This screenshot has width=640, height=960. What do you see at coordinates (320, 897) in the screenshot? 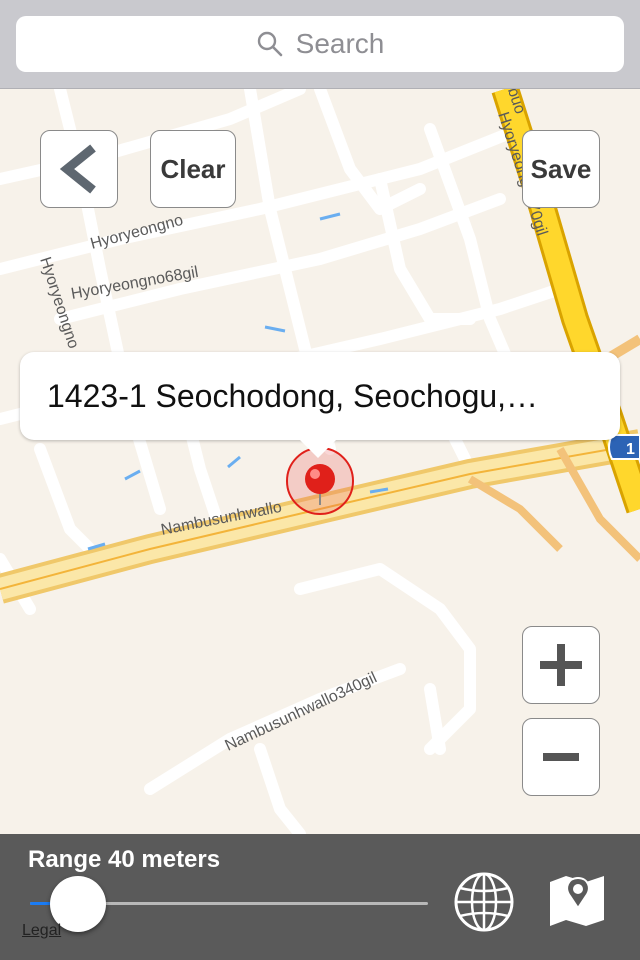
I see `range-toolbar: Range 40 meters Legal` at bounding box center [320, 897].